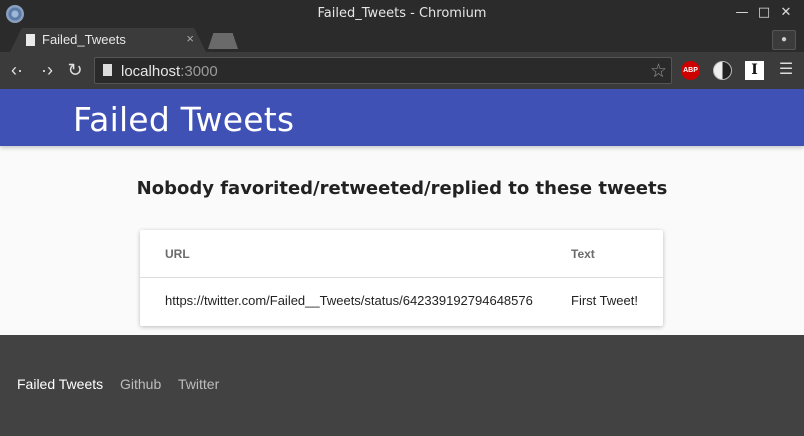 The width and height of the screenshot is (804, 436). What do you see at coordinates (402, 40) in the screenshot?
I see `tab-strip: Failed_Tweets × ●` at bounding box center [402, 40].